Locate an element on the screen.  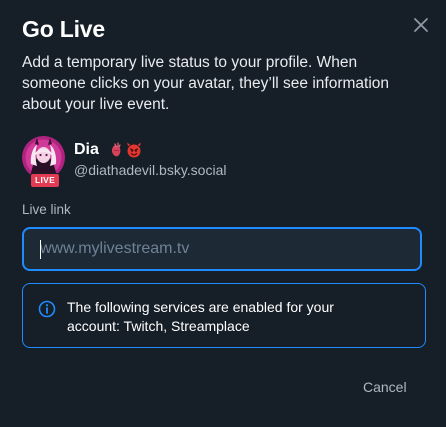
live-badge: LIVE is located at coordinates (45, 180).